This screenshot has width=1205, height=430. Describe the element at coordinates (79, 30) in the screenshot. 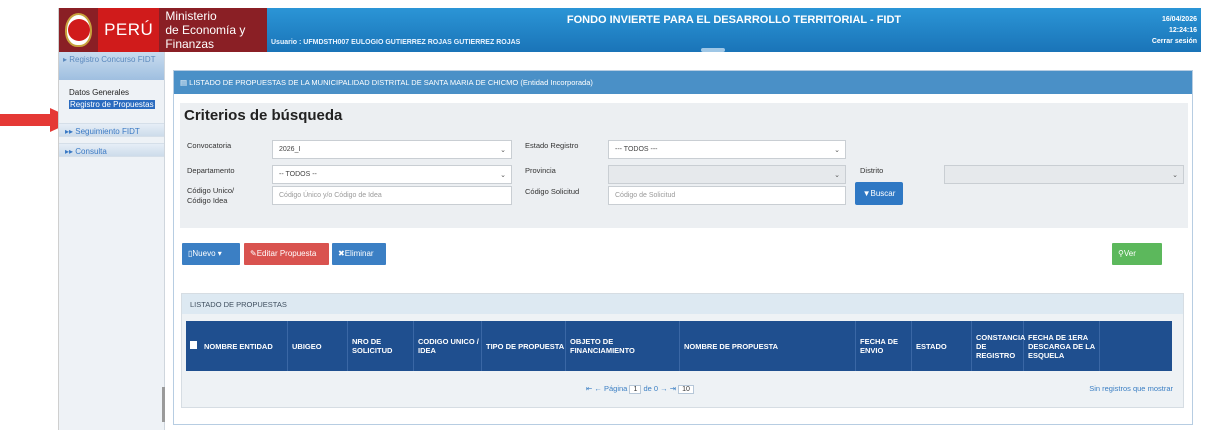

I see `coat-of-arms-icon` at that location.